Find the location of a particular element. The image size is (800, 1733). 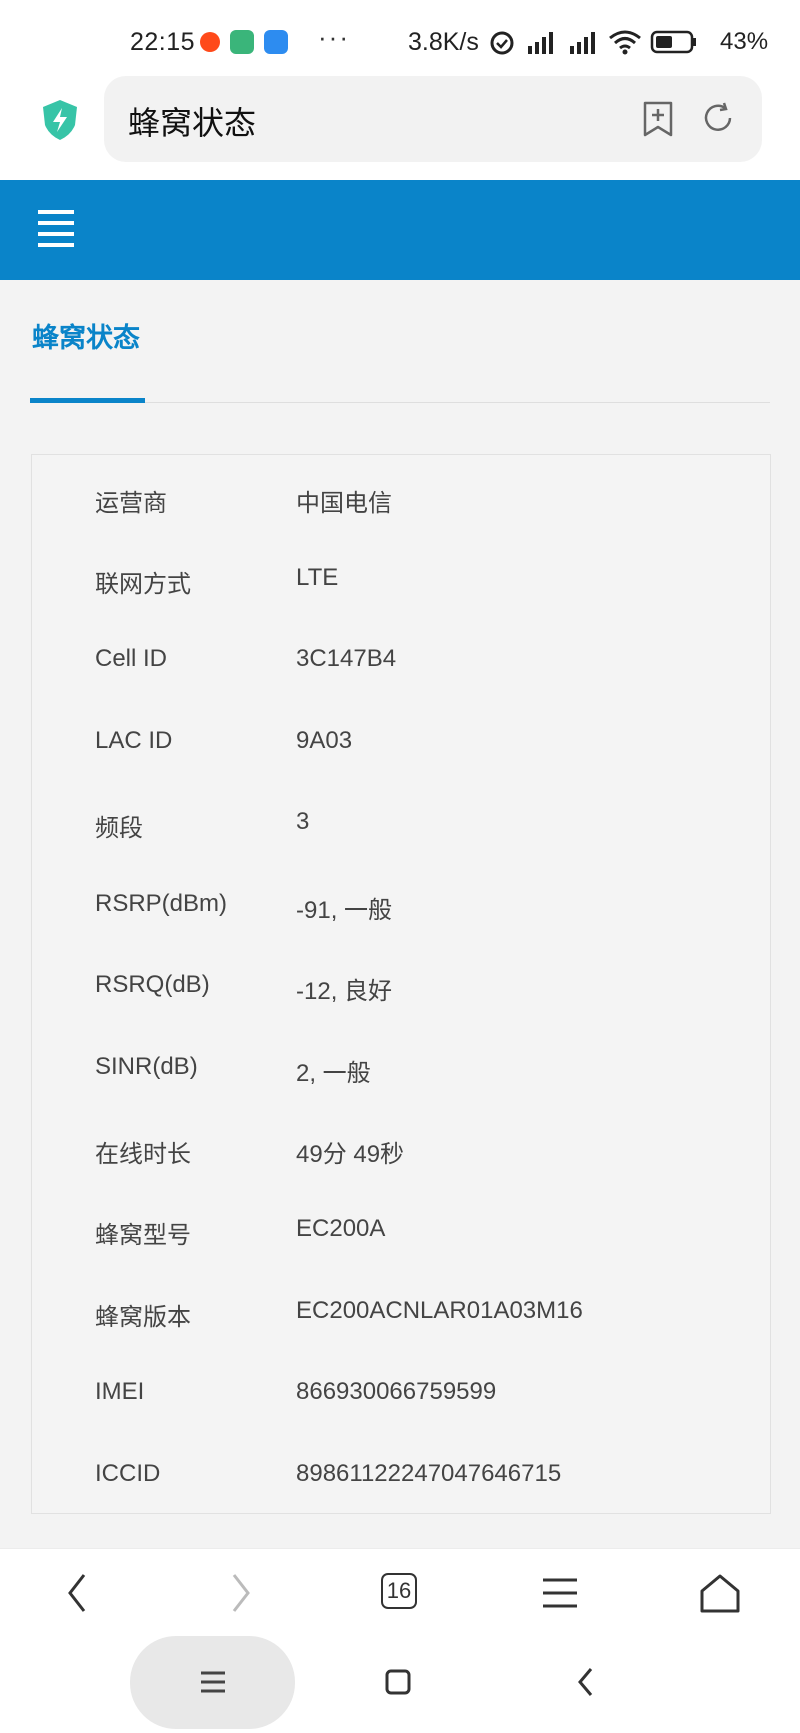

info-label: 蜂窝版本 is located at coordinates (143, 1317).